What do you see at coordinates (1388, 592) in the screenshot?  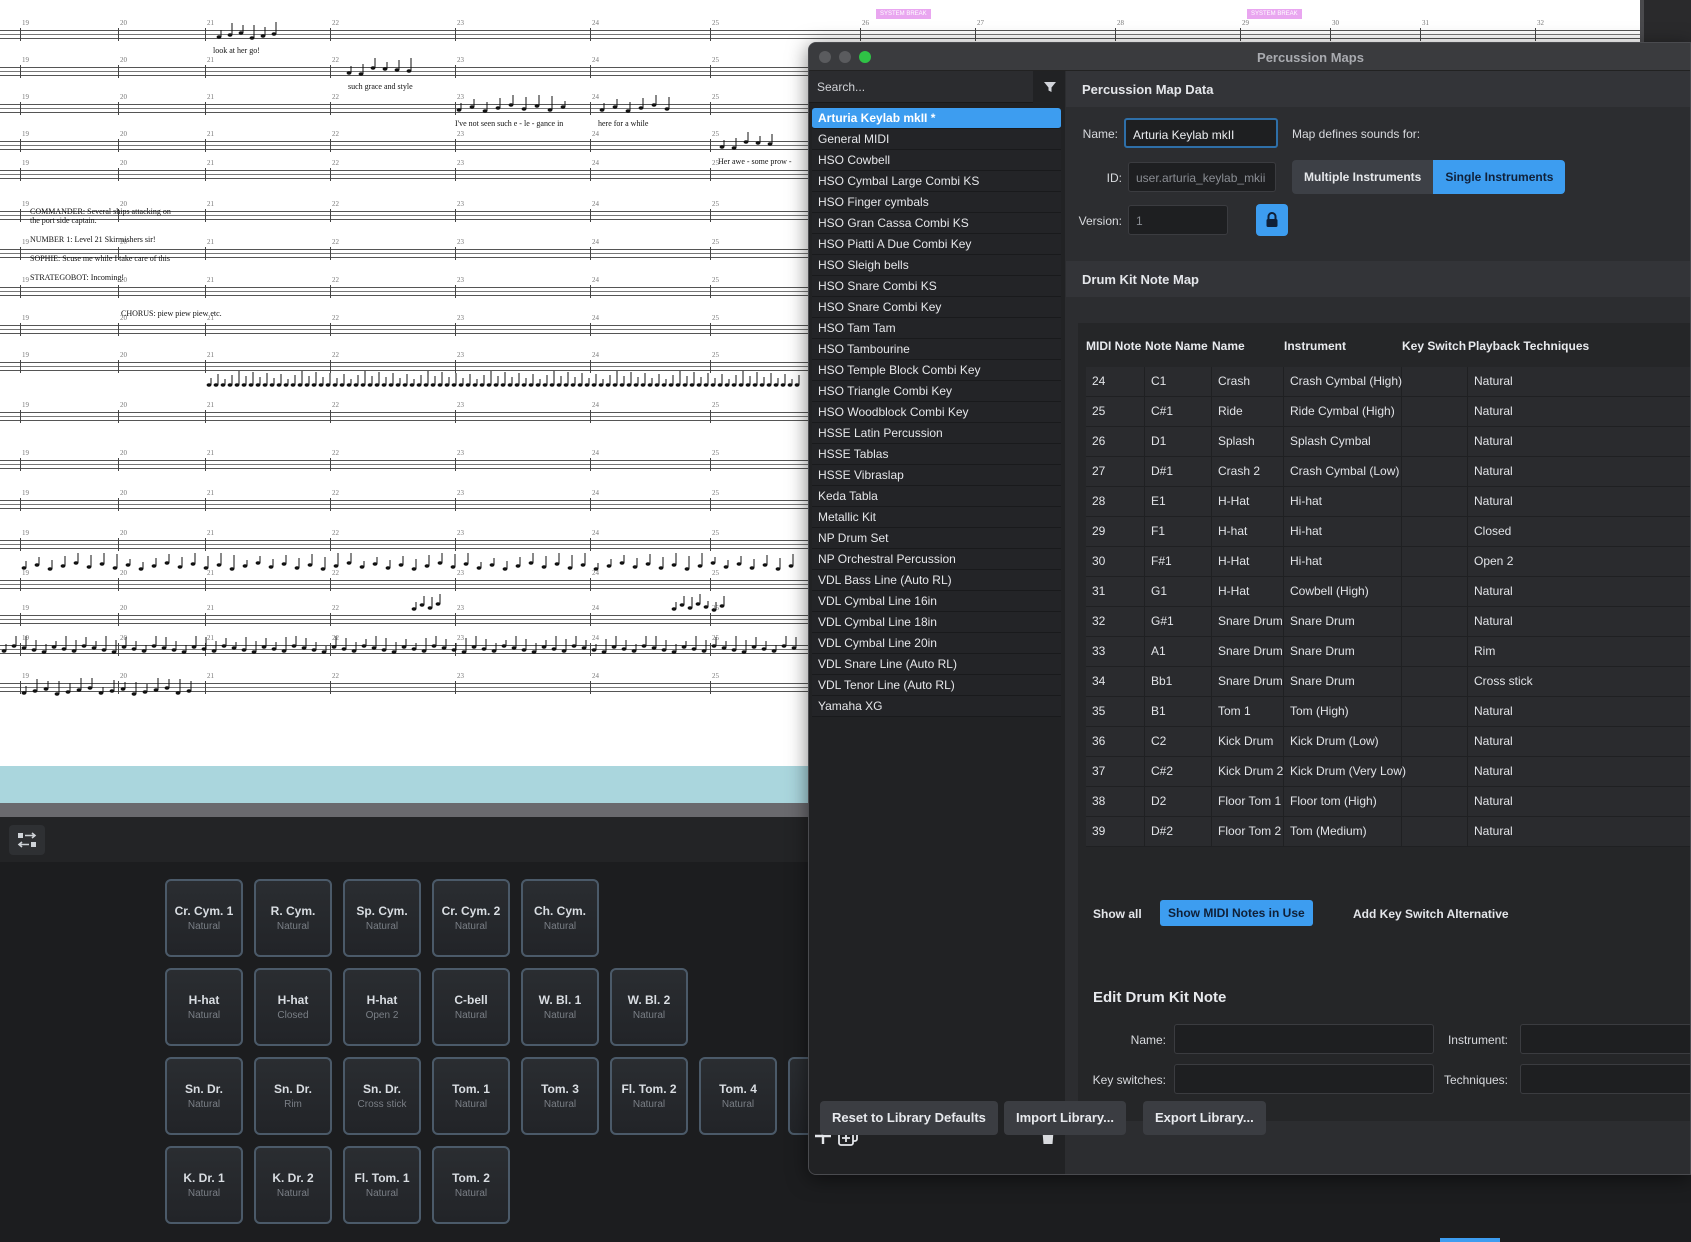 I see `table-row: 31 G1 H-Hat Cowbell (High) Natural` at bounding box center [1388, 592].